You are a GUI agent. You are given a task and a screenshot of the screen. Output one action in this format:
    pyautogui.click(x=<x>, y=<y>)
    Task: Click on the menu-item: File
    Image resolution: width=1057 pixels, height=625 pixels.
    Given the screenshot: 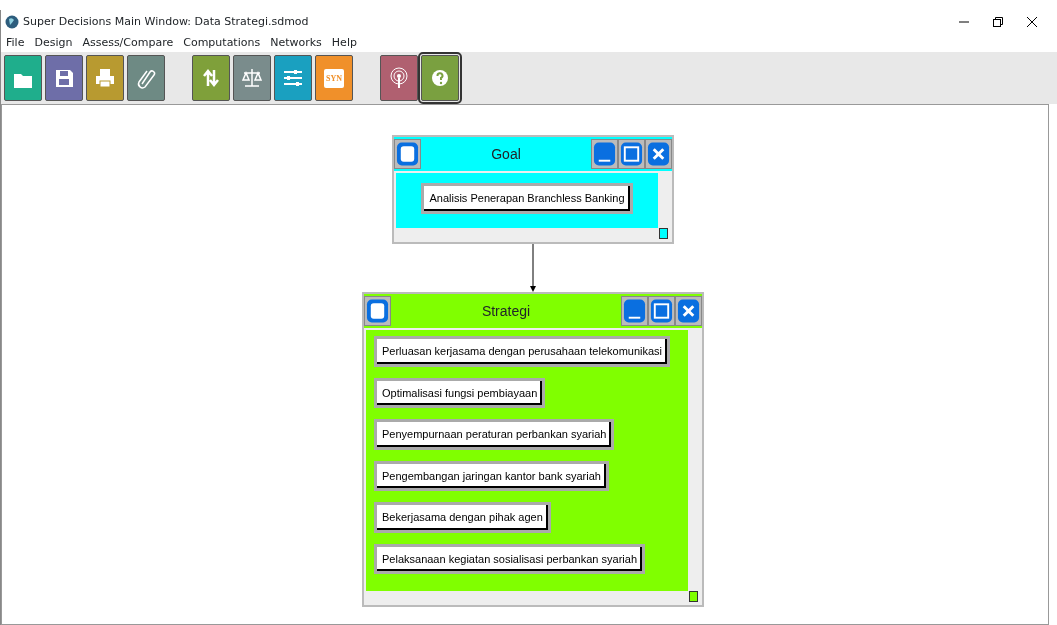 What is the action you would take?
    pyautogui.click(x=15, y=43)
    